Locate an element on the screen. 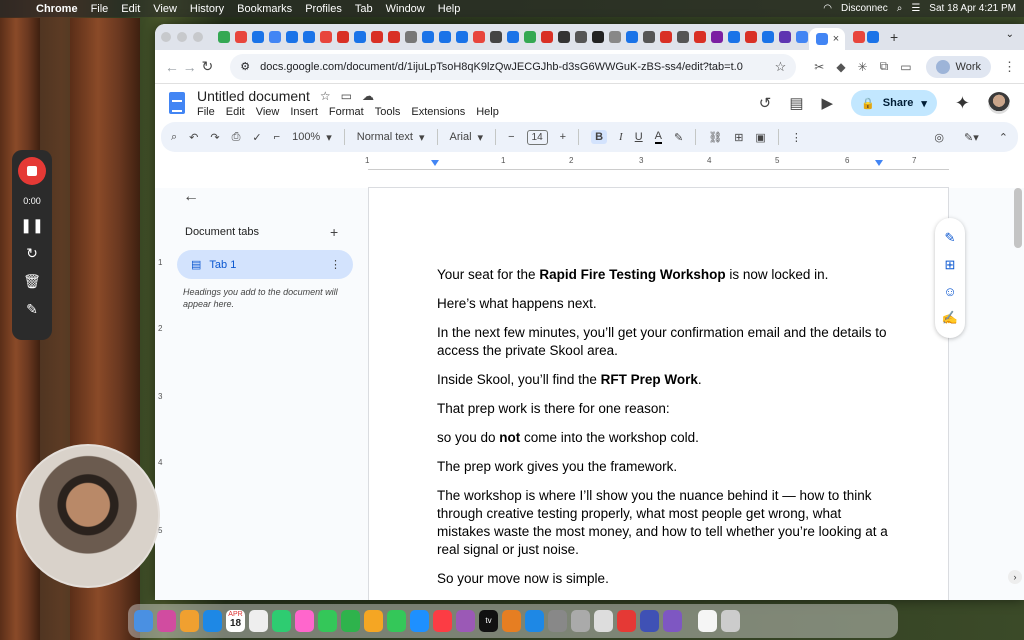 The width and height of the screenshot is (1024, 640). webcam-bubble is located at coordinates (88, 516).